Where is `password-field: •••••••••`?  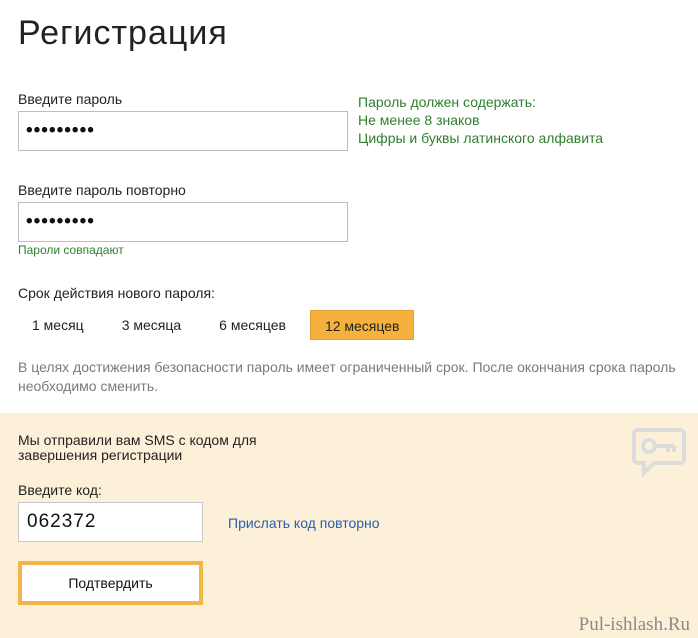
password-field: ••••••••• is located at coordinates (183, 131).